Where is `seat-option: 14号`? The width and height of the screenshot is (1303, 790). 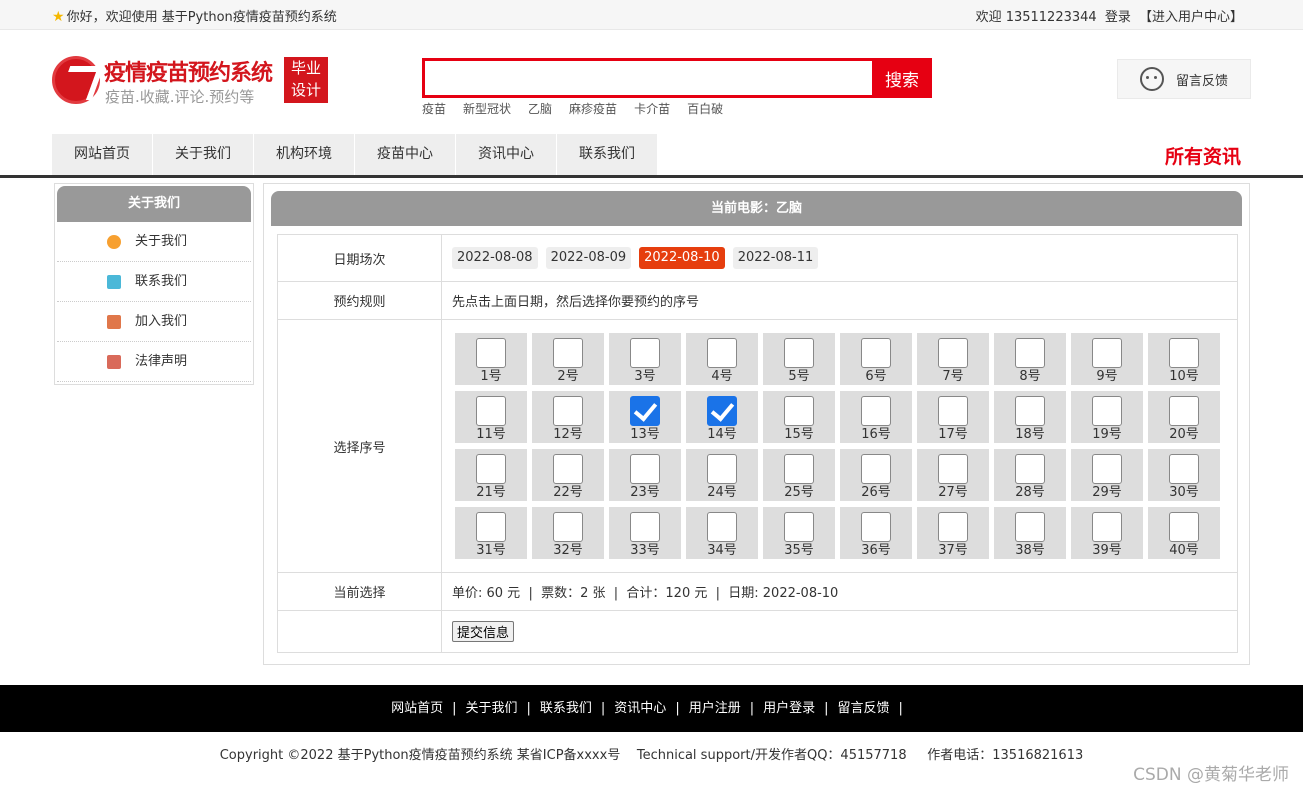 seat-option: 14号 is located at coordinates (722, 417).